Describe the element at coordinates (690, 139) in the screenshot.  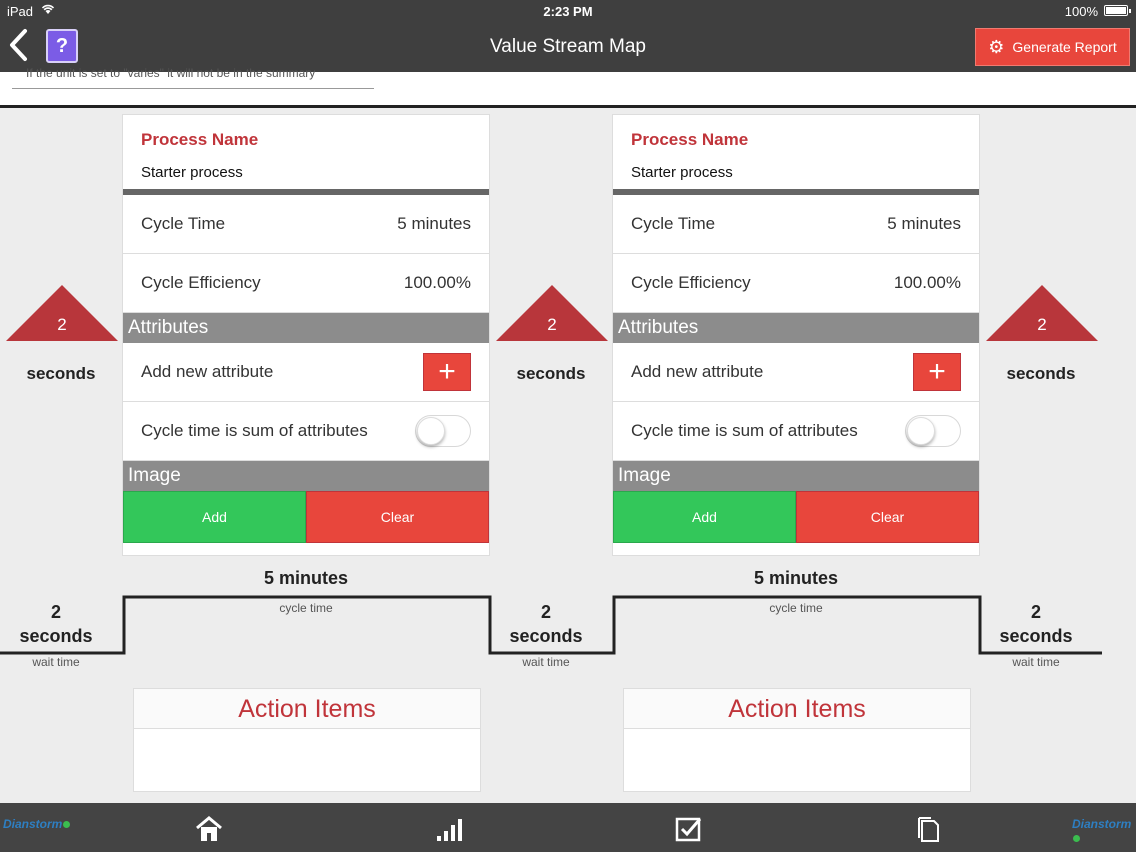
I see `process-name-label: Process Name` at that location.